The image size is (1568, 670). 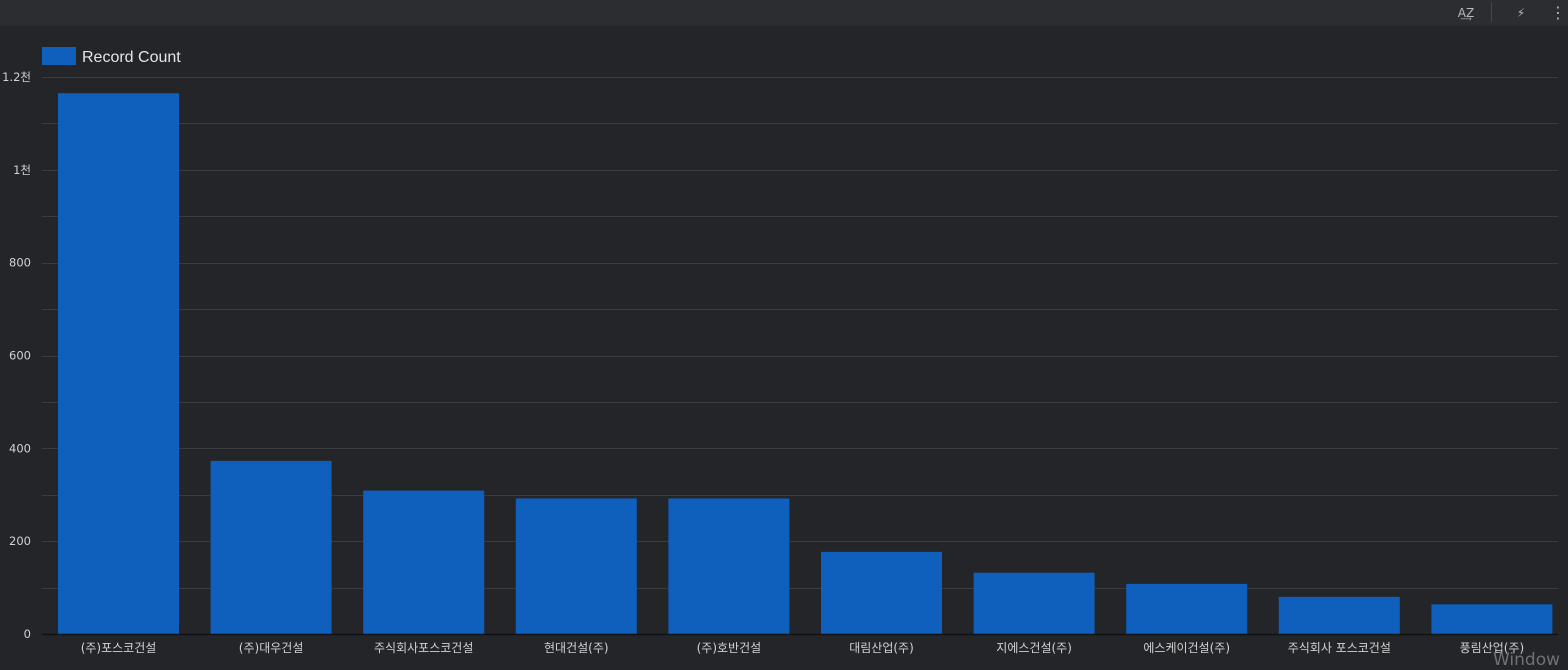 What do you see at coordinates (20, 541) in the screenshot?
I see `y-tick-label: 200` at bounding box center [20, 541].